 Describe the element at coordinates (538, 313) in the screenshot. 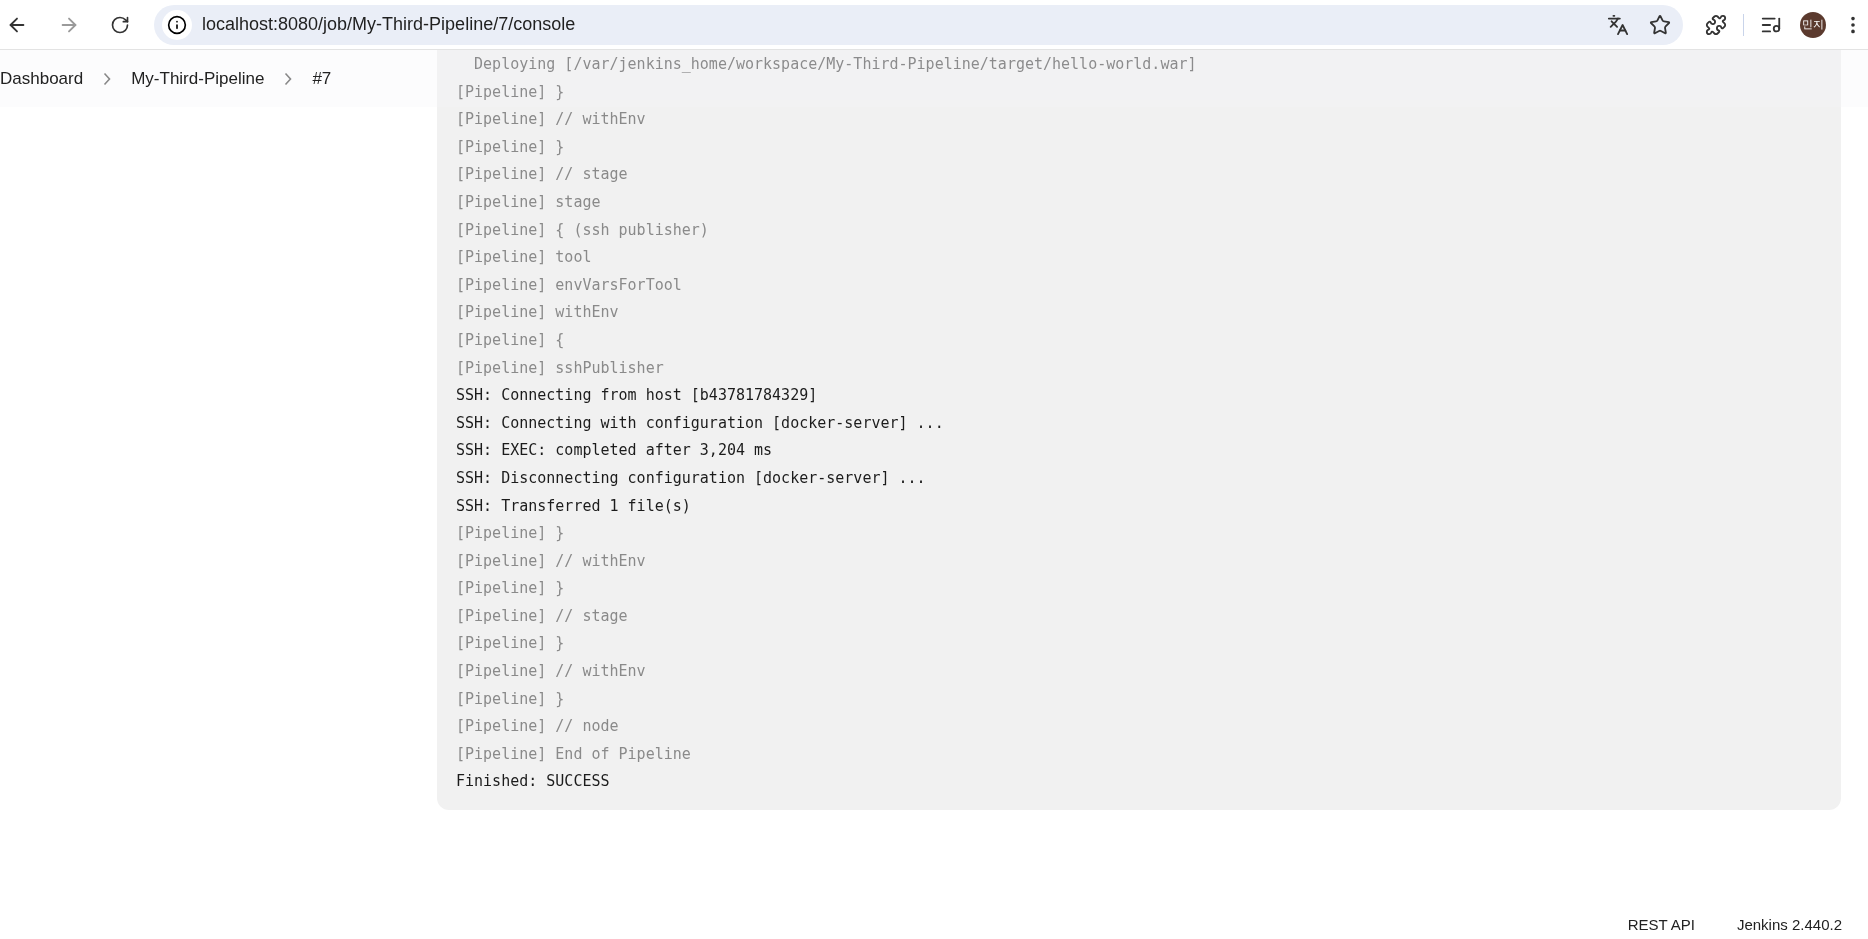

I see `console-line: [Pipeline] withEnv` at that location.